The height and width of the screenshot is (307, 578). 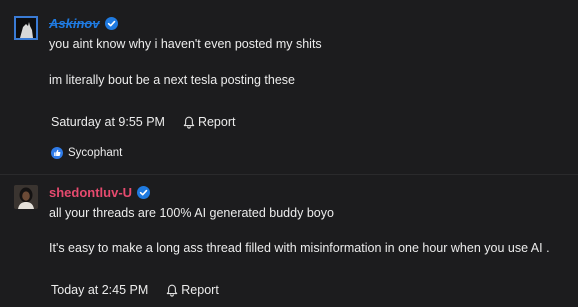 I want to click on reaction-summary: Sycophant, so click(x=86, y=153).